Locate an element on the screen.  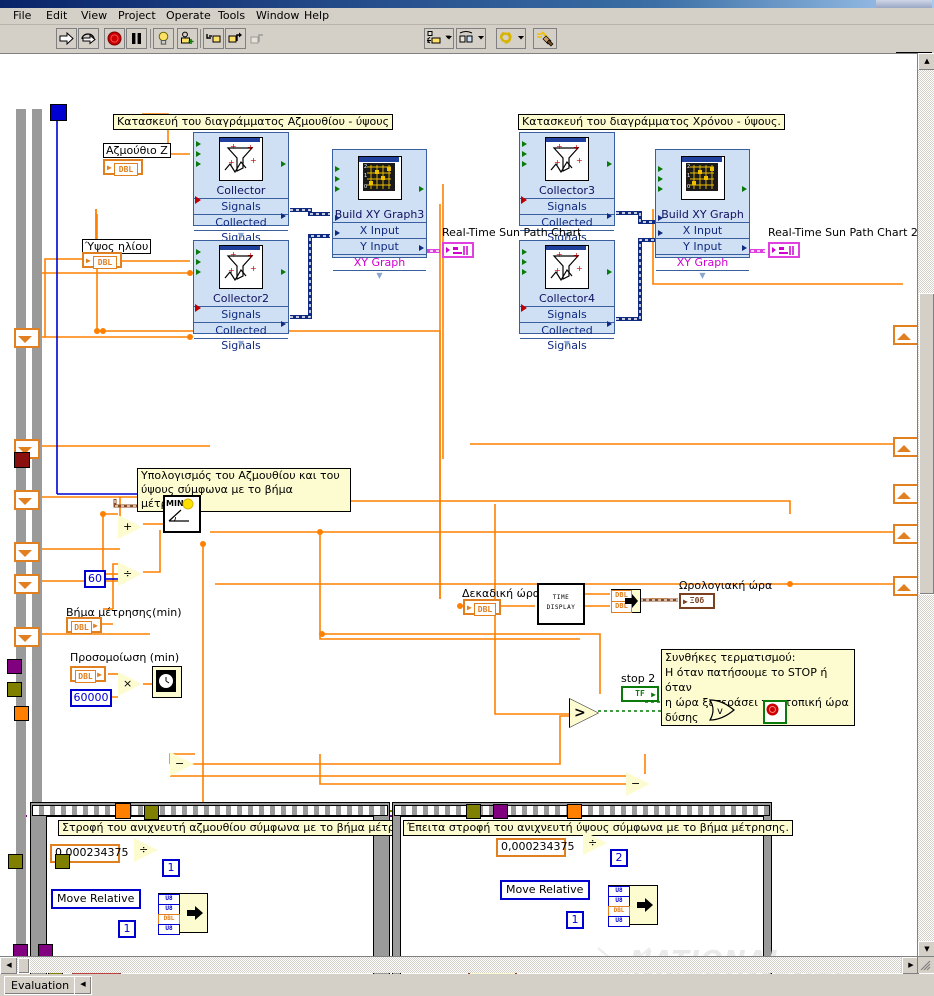
terminal-simulation-min-dbl: DBL ▶ is located at coordinates (88, 674).